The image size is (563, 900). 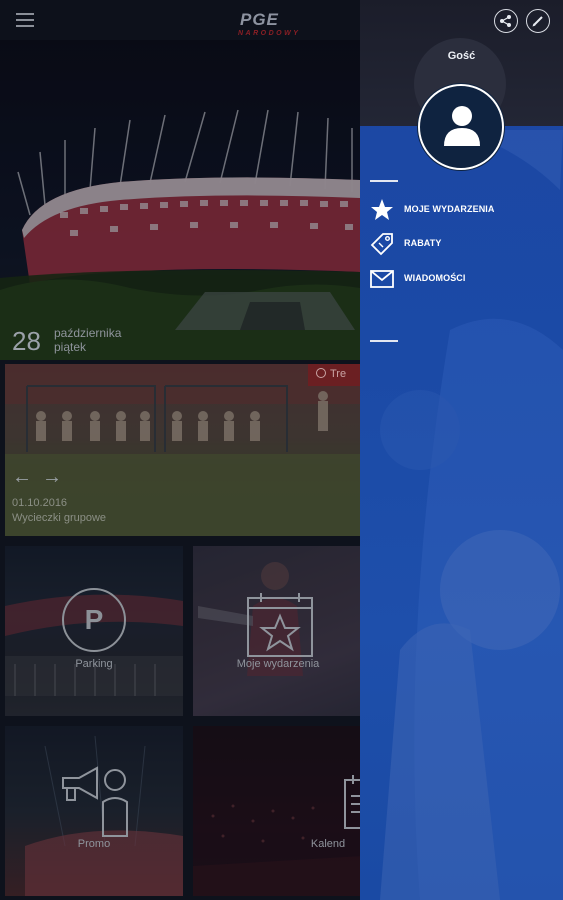 I want to click on menu-item-messages: WIADOMOŚCI, so click(x=460, y=280).